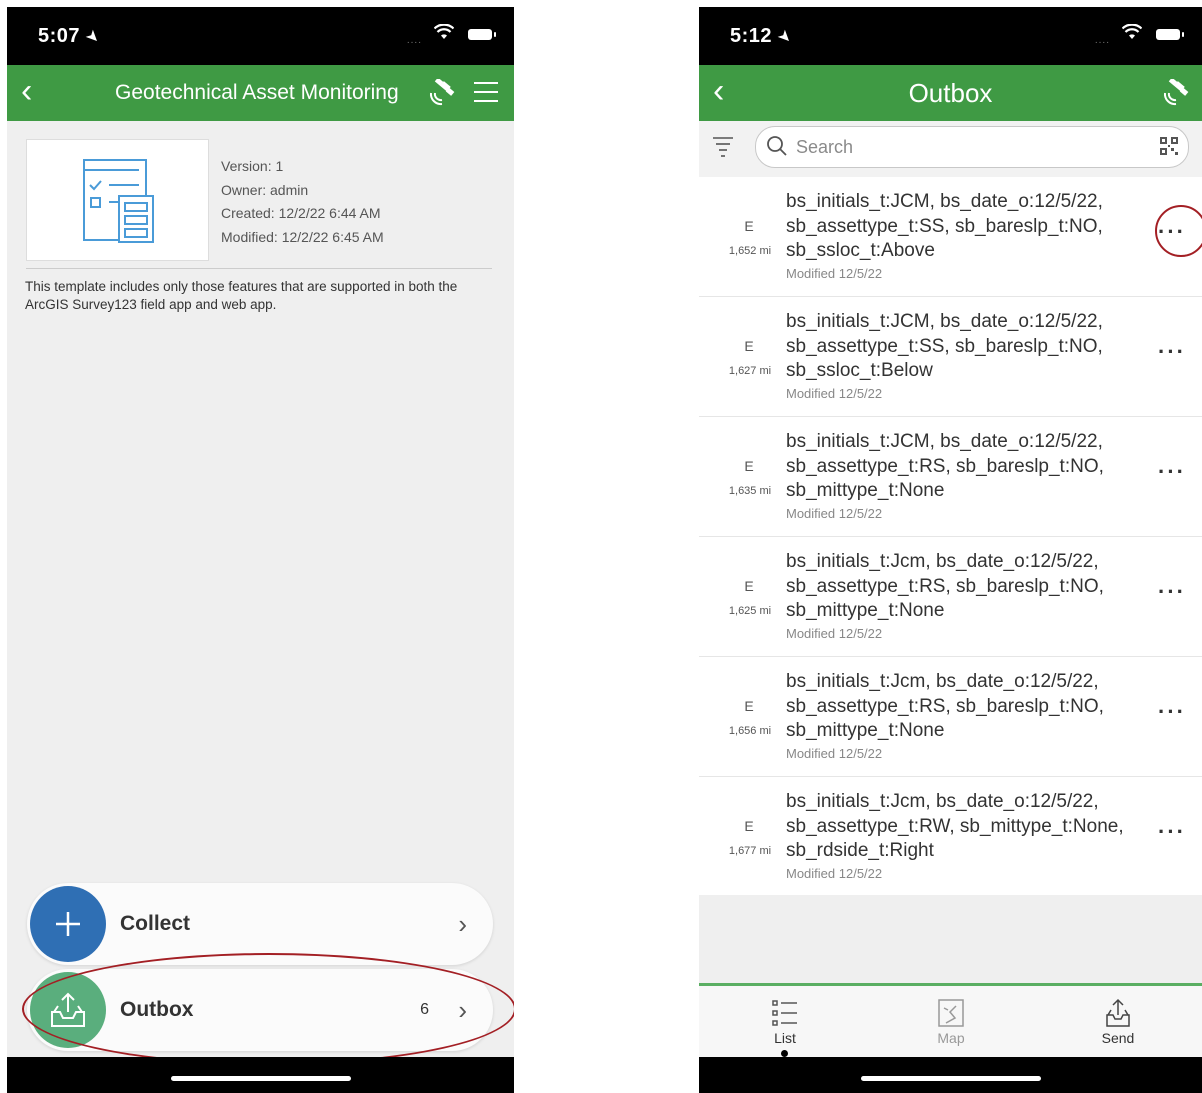  Describe the element at coordinates (424, 1009) in the screenshot. I see `outbox-count-badge: 6` at that location.